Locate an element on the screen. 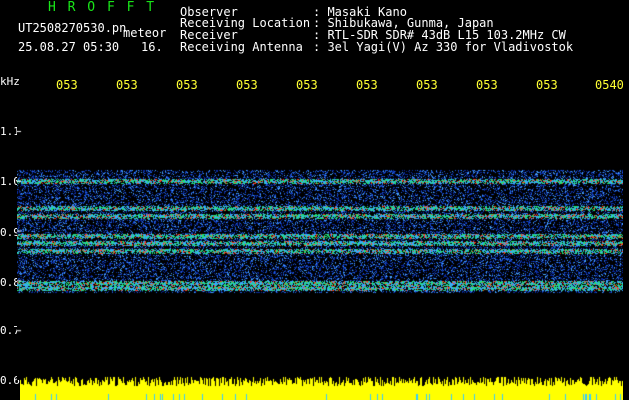  app-title: H R O F F T is located at coordinates (102, 7).